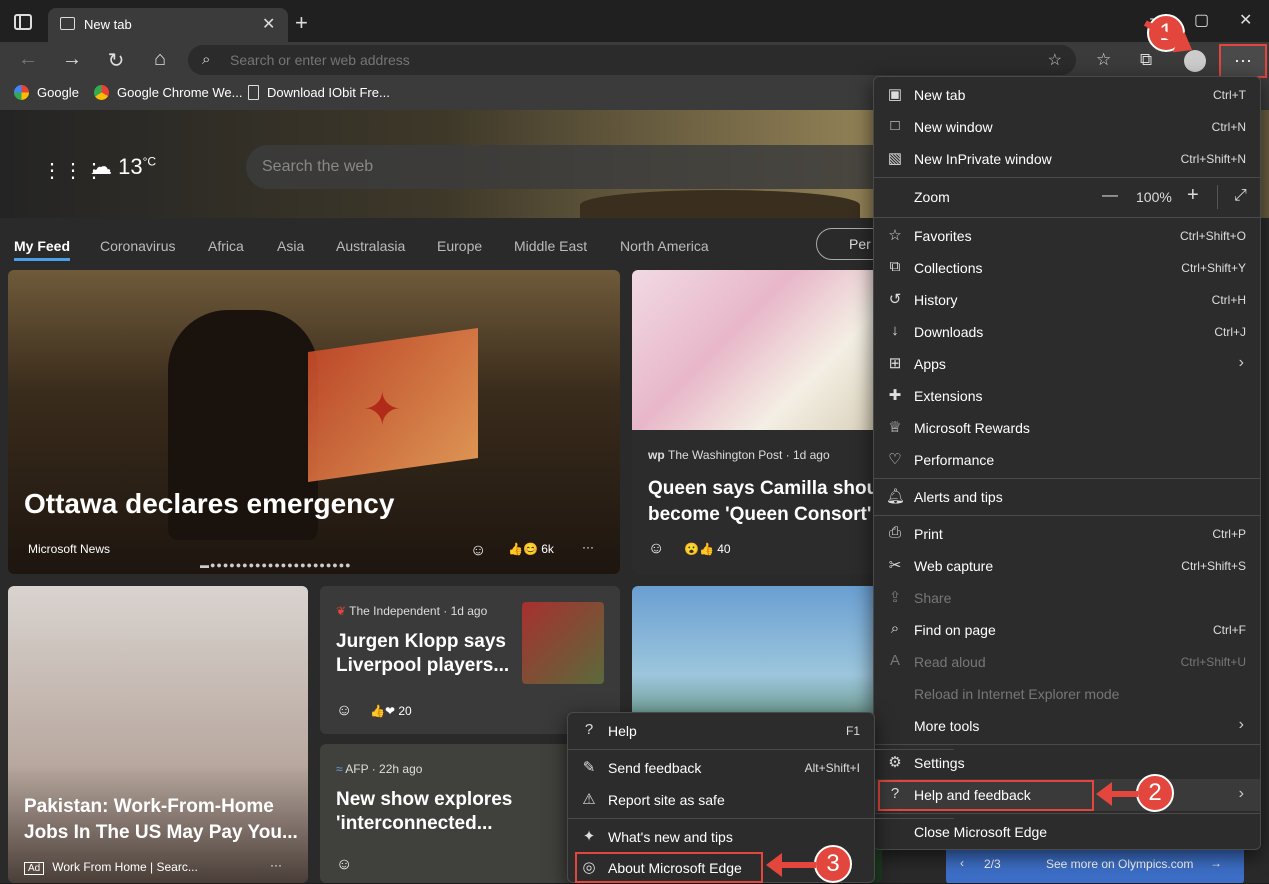  Describe the element at coordinates (1067, 726) in the screenshot. I see `menu-item-more-tools: More tools ›` at that location.